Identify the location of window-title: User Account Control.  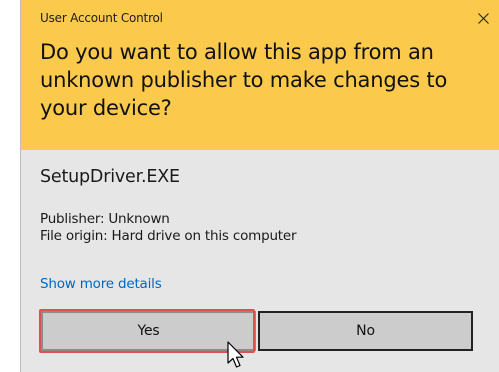
(101, 18).